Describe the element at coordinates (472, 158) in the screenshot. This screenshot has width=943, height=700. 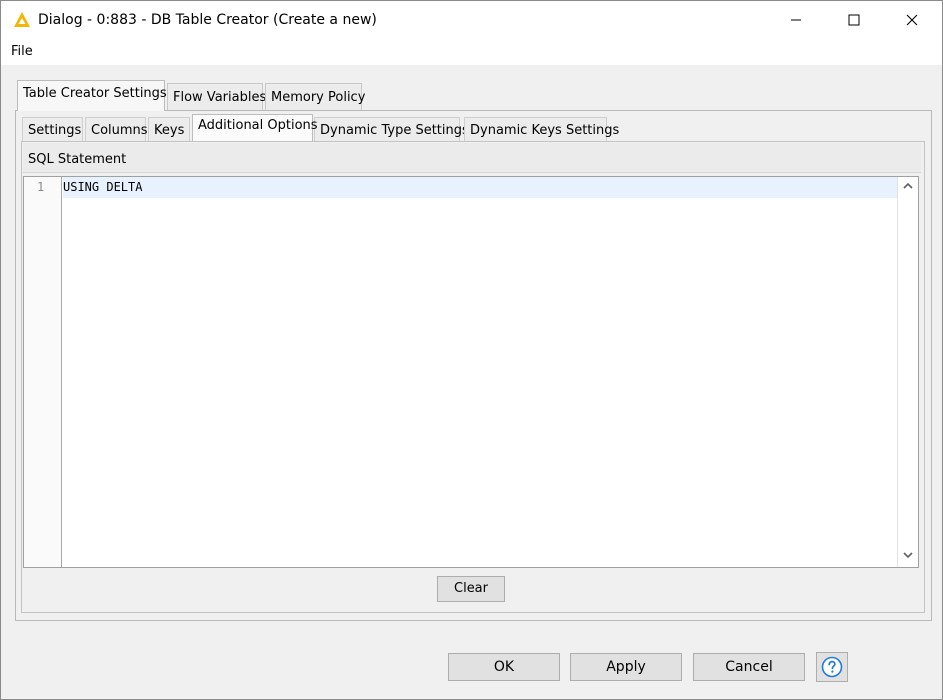
I see `sql-statement-header: SQL Statement` at that location.